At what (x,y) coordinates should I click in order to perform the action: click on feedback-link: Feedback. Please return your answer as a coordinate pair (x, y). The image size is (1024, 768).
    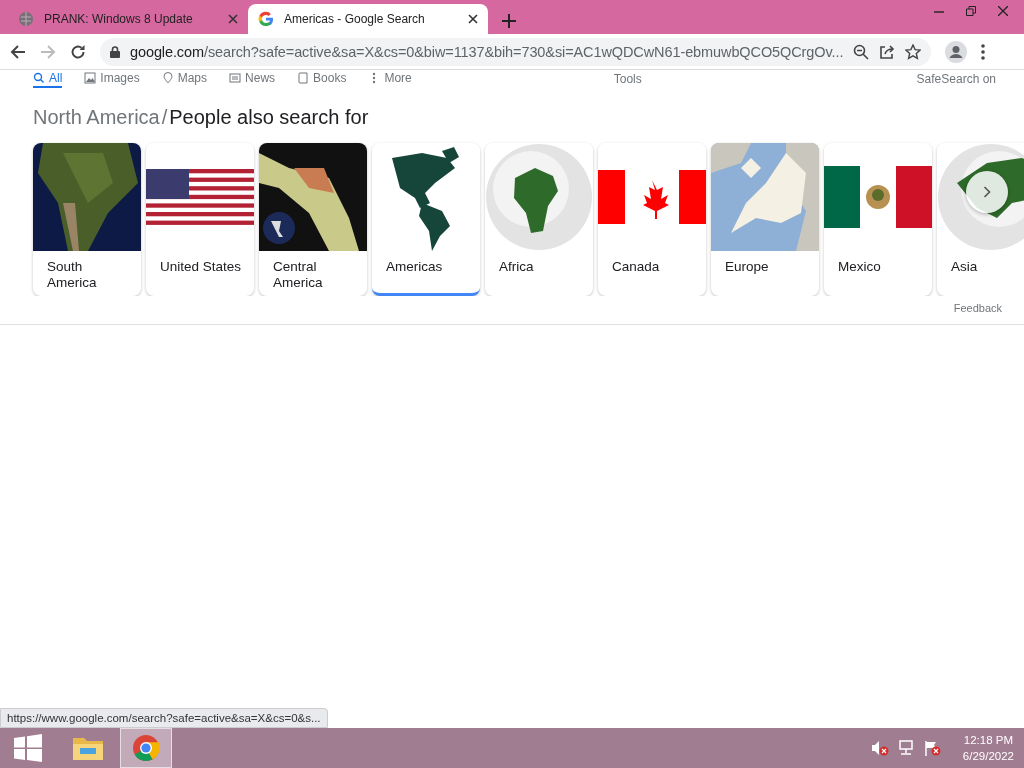
    Looking at the image, I should click on (977, 308).